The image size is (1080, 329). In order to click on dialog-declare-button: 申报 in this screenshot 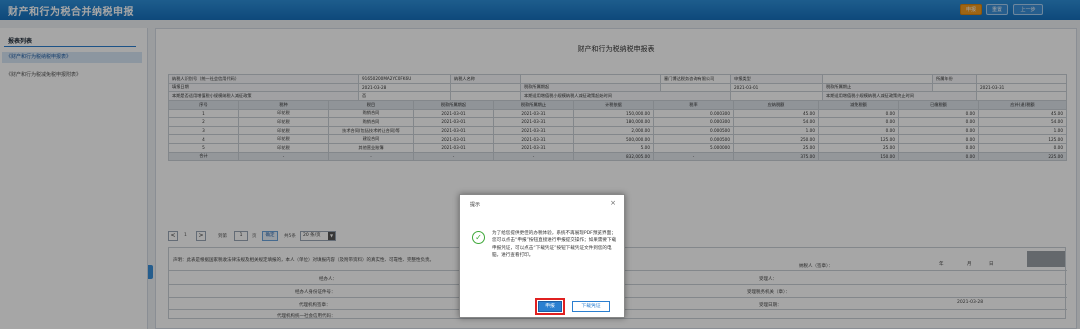, I will do `click(550, 306)`.